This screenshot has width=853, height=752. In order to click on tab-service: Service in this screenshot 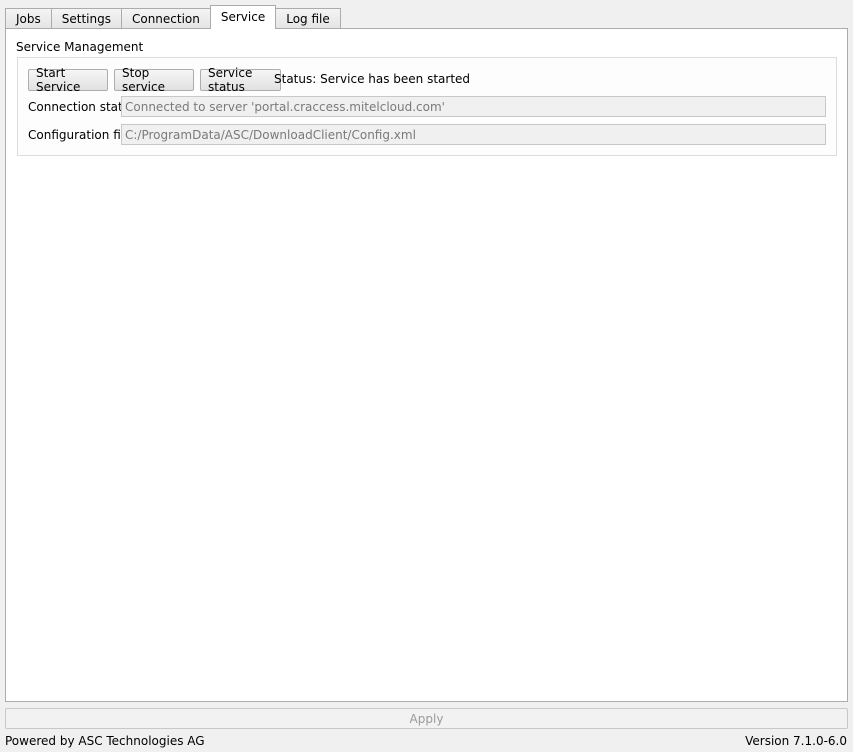, I will do `click(243, 17)`.